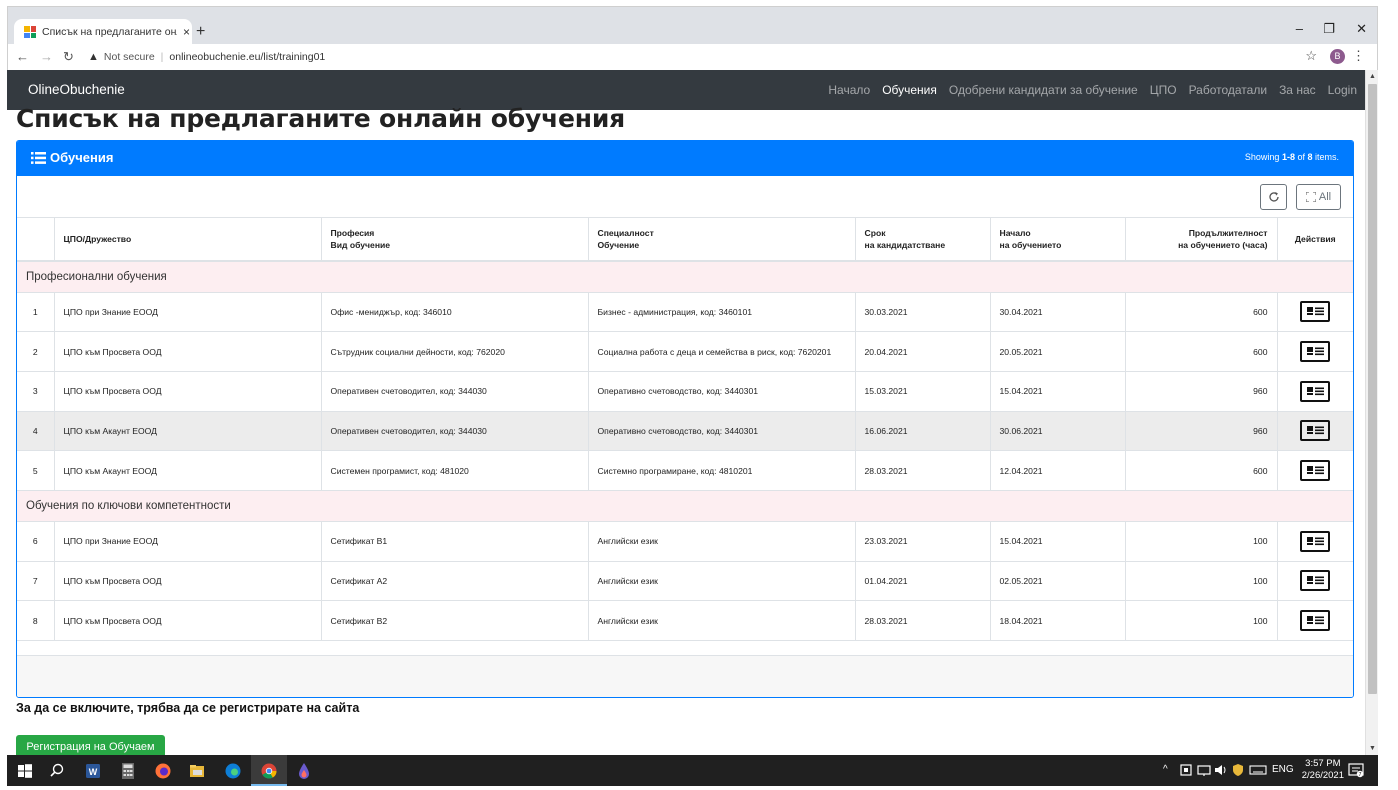 This screenshot has height=790, width=1398. What do you see at coordinates (197, 771) in the screenshot?
I see `file-explorer-icon` at bounding box center [197, 771].